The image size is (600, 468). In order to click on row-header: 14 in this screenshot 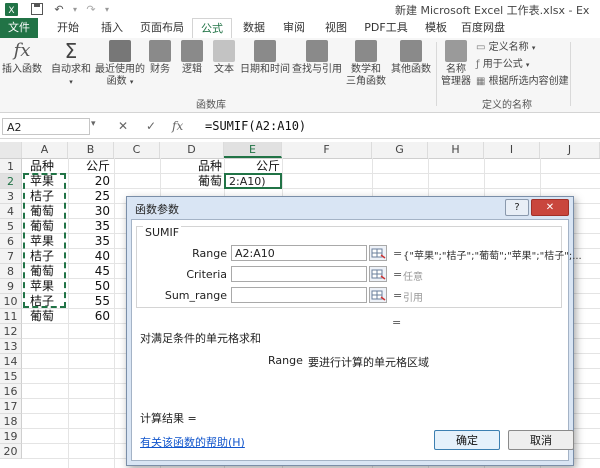, I will do `click(11, 361)`.